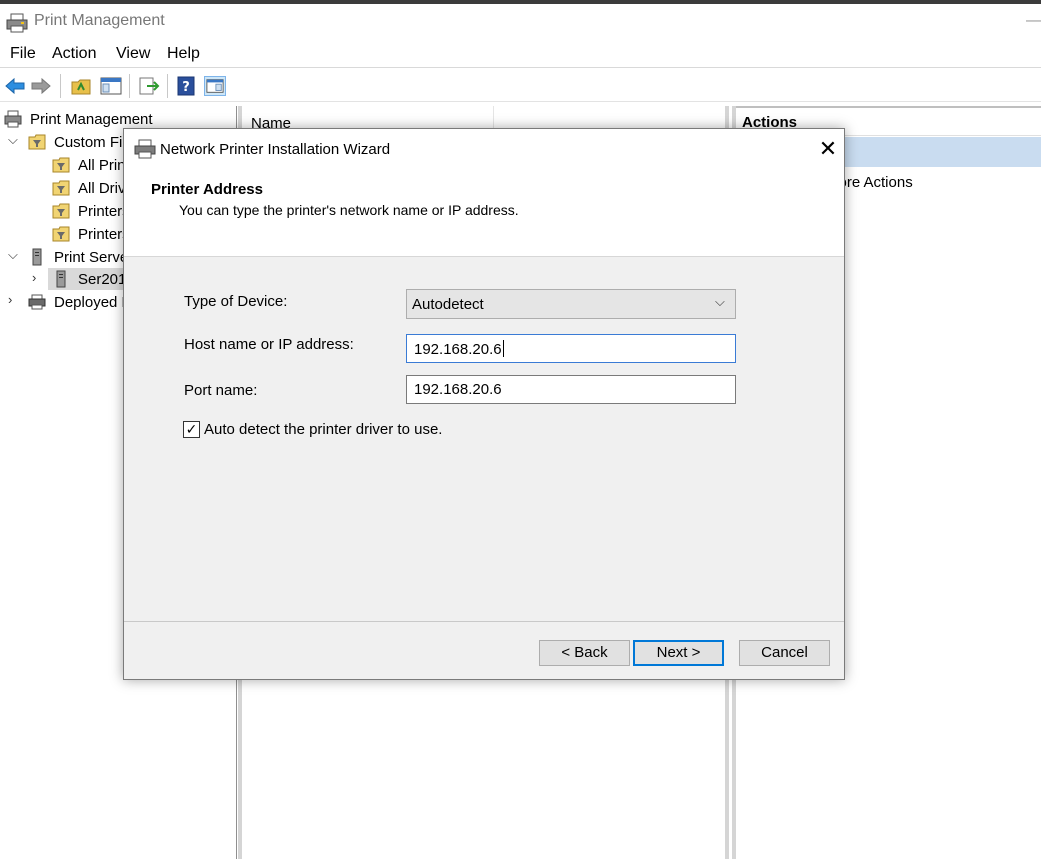  What do you see at coordinates (41, 86) in the screenshot?
I see `forward-arrow-icon` at bounding box center [41, 86].